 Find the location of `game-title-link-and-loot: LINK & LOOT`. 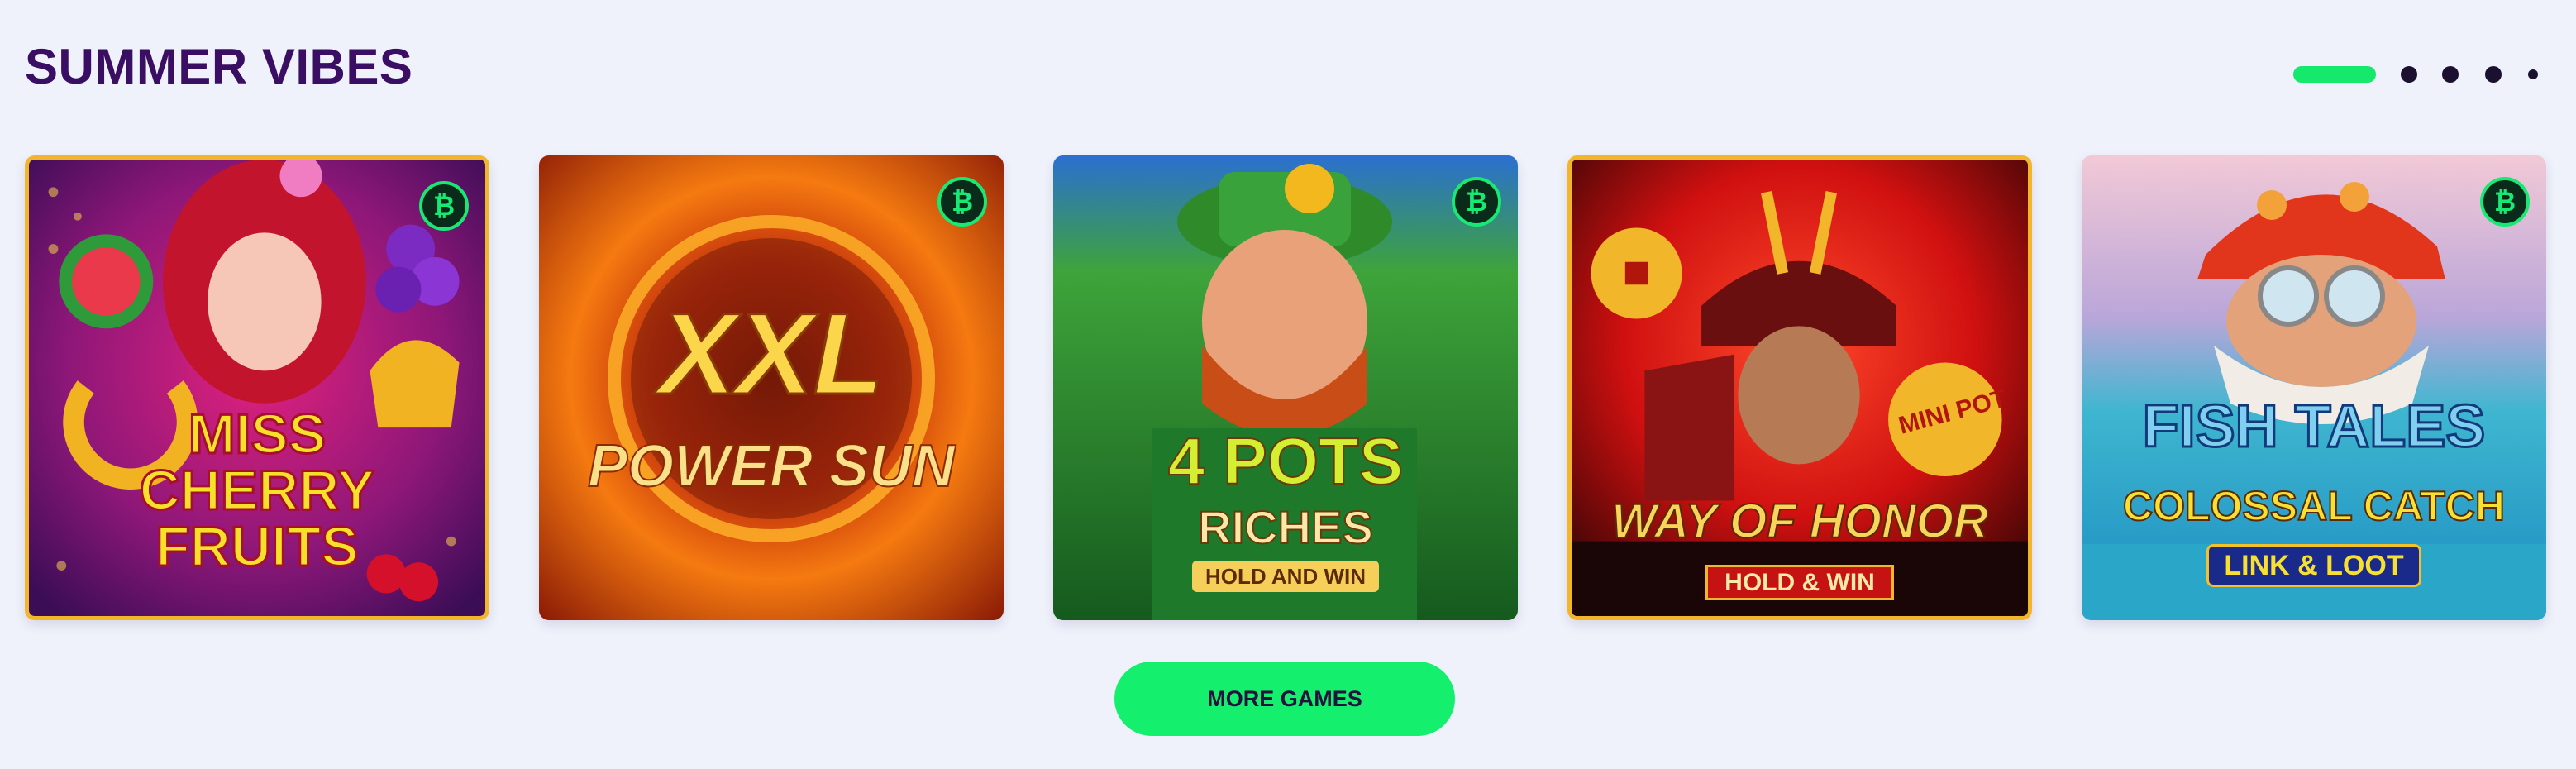

game-title-link-and-loot: LINK & LOOT is located at coordinates (2314, 566).